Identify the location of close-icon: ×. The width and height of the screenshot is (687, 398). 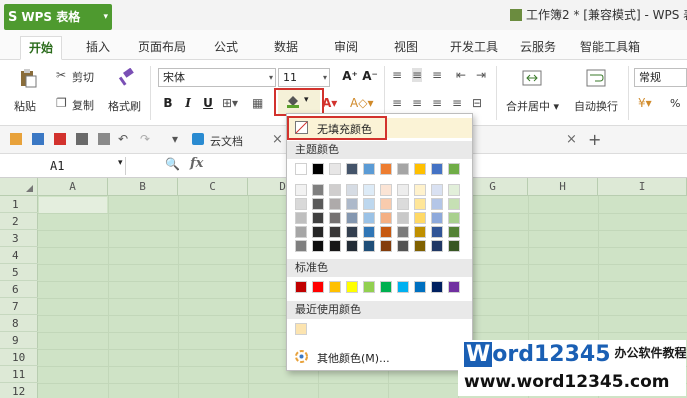
(277, 139).